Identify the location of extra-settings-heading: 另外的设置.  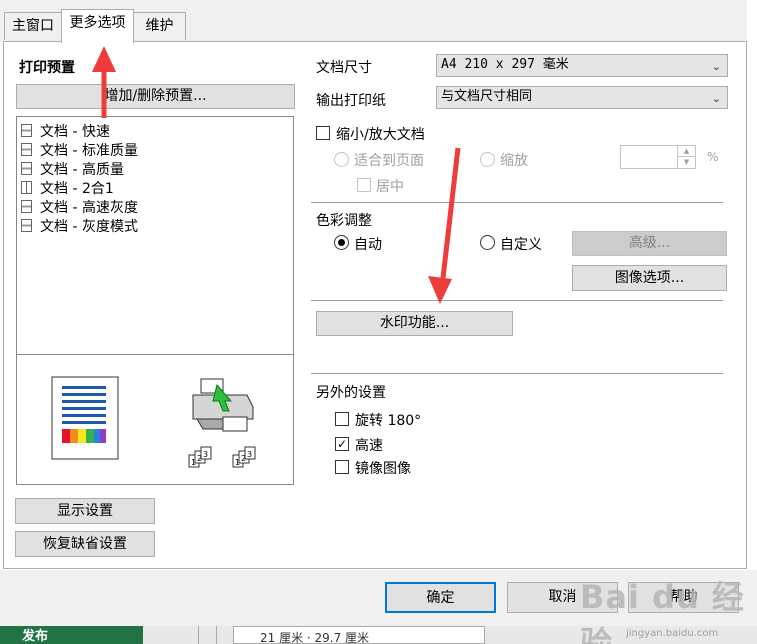
(351, 393).